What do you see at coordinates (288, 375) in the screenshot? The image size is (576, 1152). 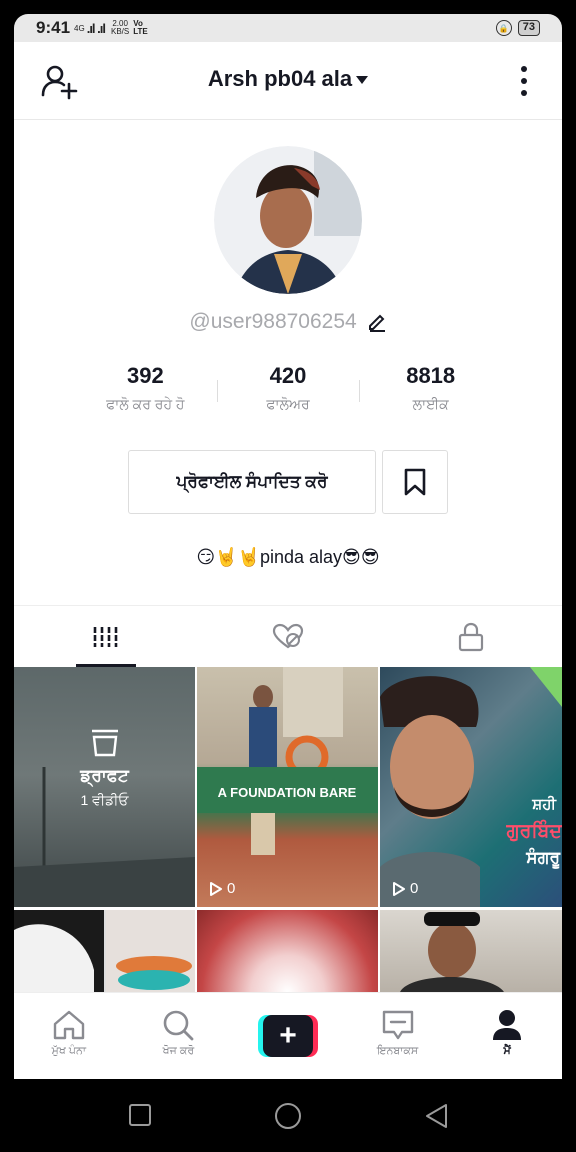 I see `followers-count: 420` at bounding box center [288, 375].